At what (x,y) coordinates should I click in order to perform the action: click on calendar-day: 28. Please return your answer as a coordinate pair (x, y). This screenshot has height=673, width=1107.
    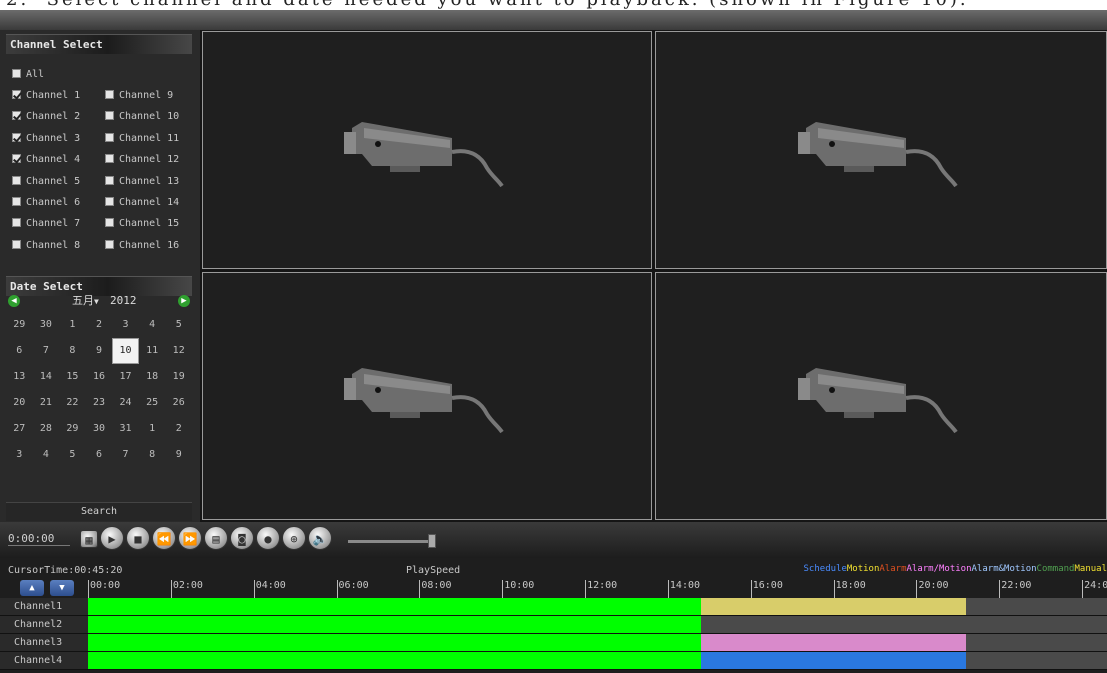
    Looking at the image, I should click on (46, 429).